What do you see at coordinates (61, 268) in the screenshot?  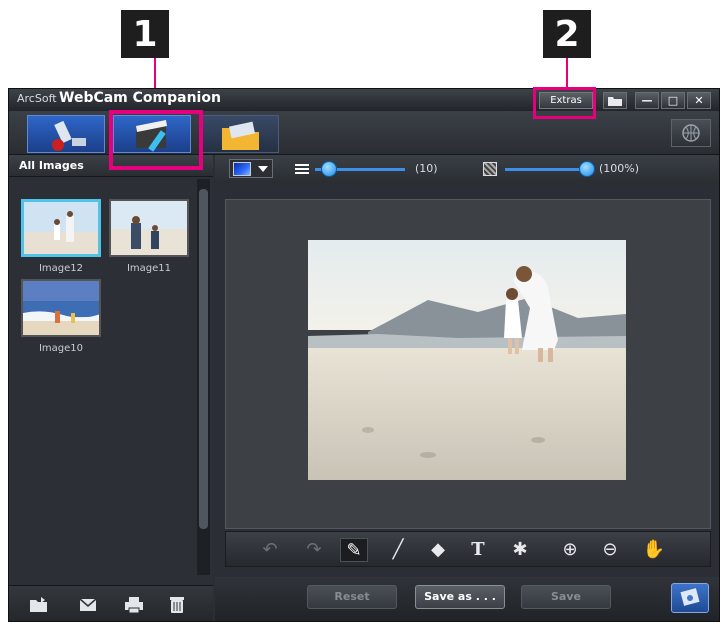 I see `thumbnail-label: Image12` at bounding box center [61, 268].